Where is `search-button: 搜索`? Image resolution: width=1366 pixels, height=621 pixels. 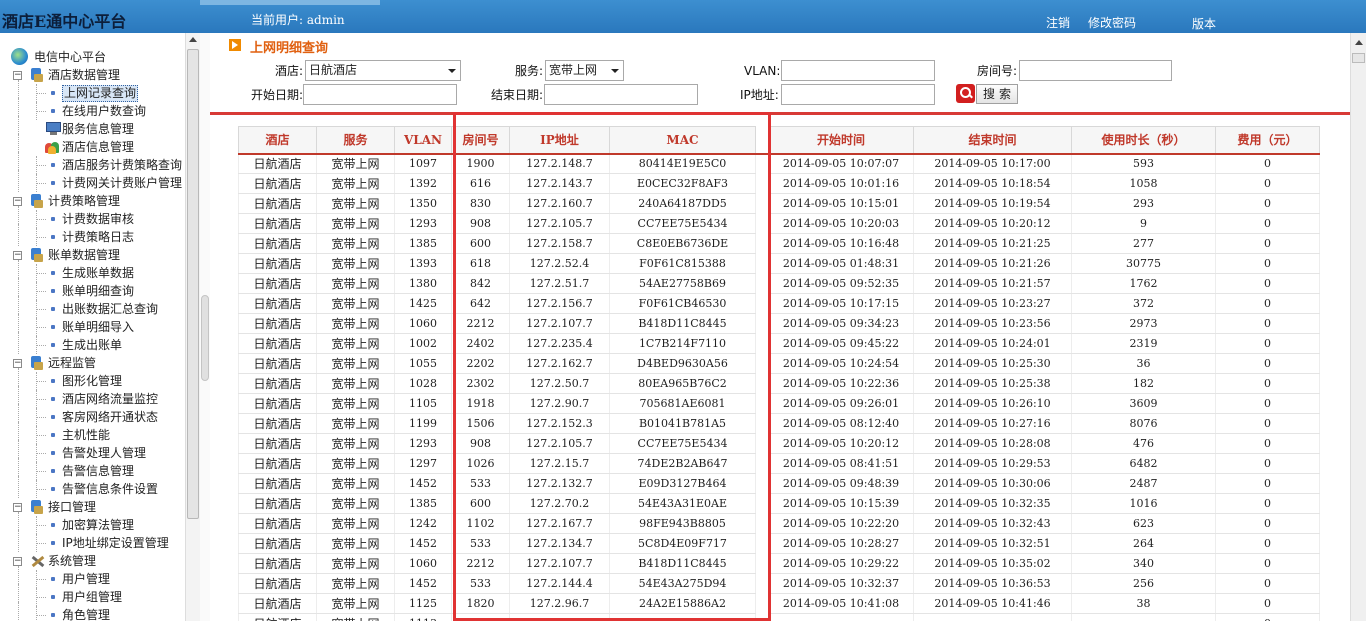
search-button: 搜索 is located at coordinates (987, 94).